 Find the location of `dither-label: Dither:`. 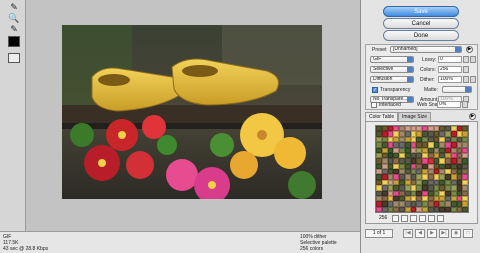

dither-label: Dither: is located at coordinates (427, 80).